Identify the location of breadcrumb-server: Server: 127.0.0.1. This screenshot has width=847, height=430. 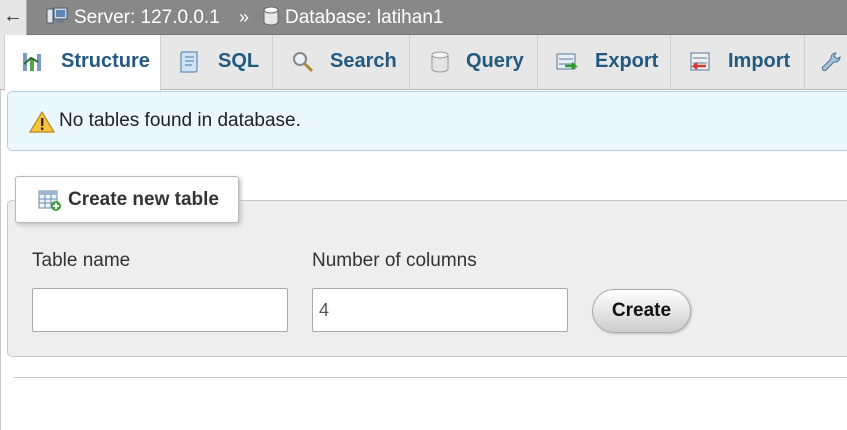
(133, 17).